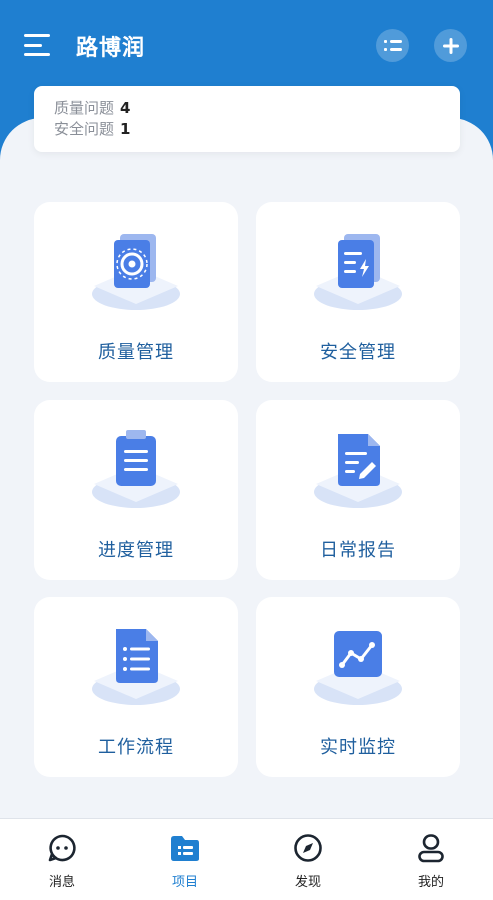 The image size is (493, 900). I want to click on workflow-icon, so click(136, 667).